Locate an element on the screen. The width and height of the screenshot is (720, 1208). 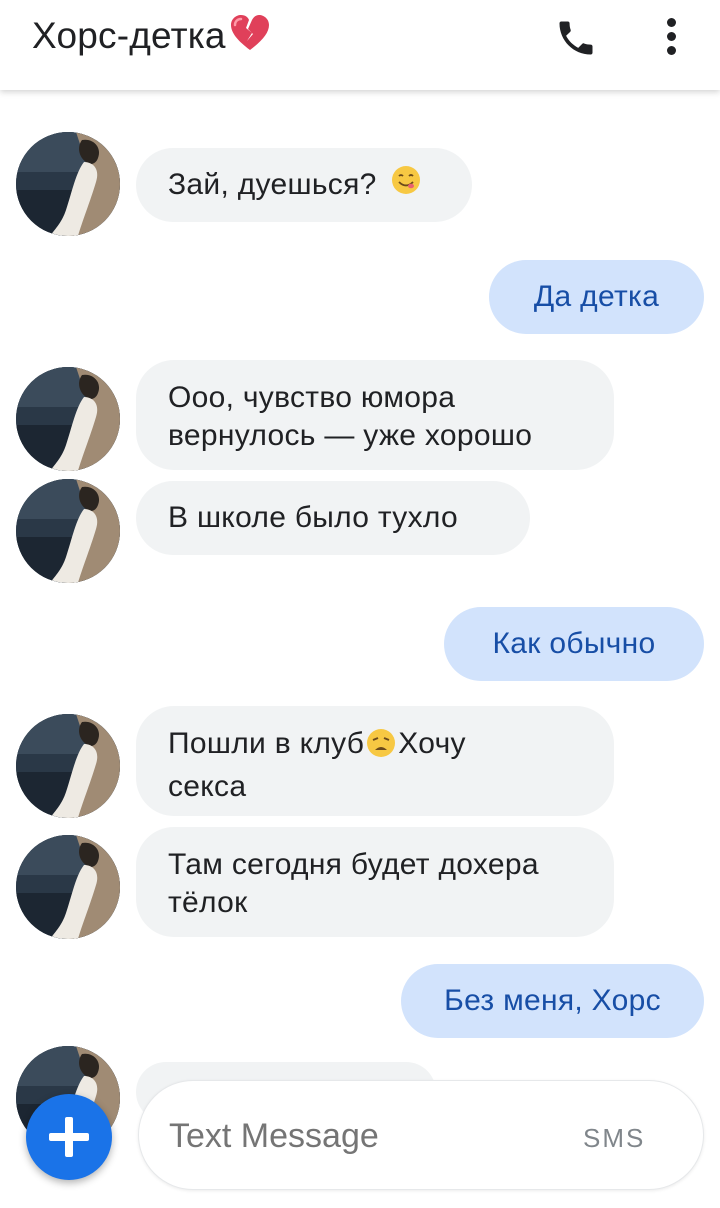
attach-button is located at coordinates (69, 1137).